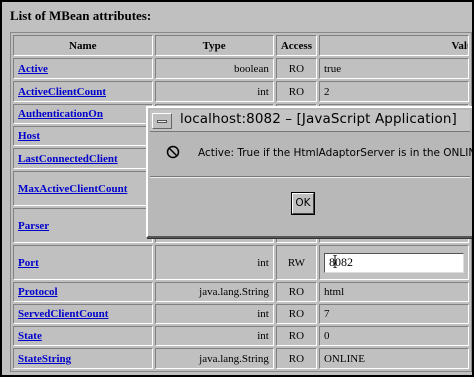 This screenshot has width=474, height=377. I want to click on column-header-access: Access, so click(296, 45).